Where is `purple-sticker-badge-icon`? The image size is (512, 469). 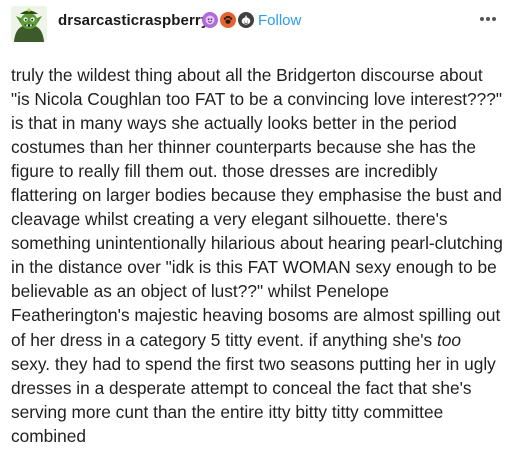 purple-sticker-badge-icon is located at coordinates (210, 20).